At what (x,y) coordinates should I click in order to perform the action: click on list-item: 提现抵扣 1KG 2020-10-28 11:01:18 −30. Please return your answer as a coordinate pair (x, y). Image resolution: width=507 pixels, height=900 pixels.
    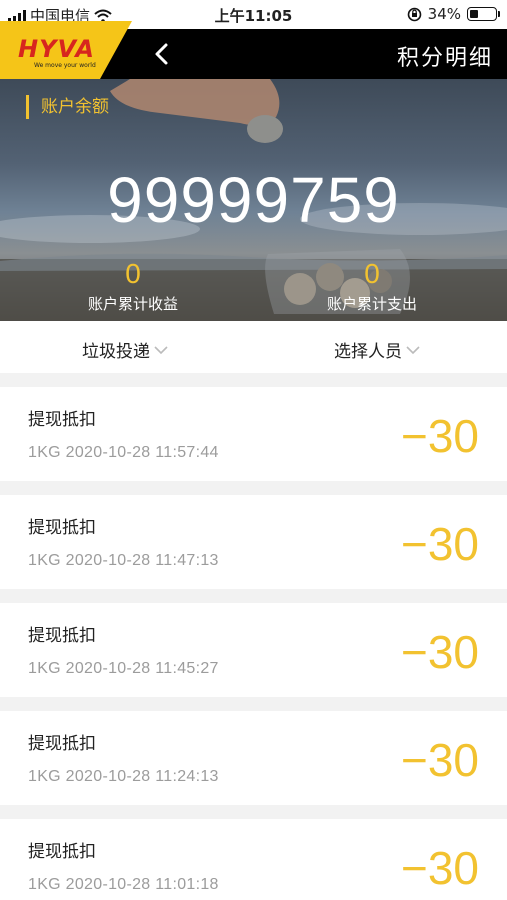
    Looking at the image, I should click on (253, 859).